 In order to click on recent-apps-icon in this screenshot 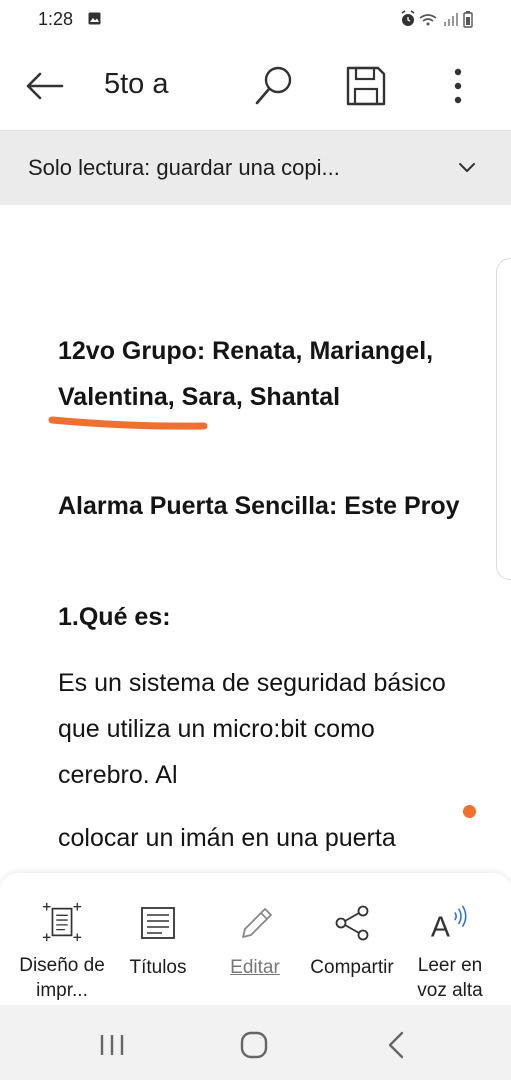, I will do `click(112, 1045)`.